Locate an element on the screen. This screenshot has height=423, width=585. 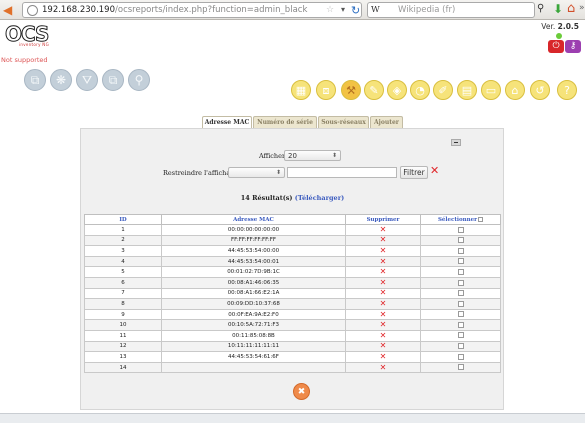
table-header-row: ID Adresse MAC Supprimer Sélectionner is located at coordinates (292, 219).